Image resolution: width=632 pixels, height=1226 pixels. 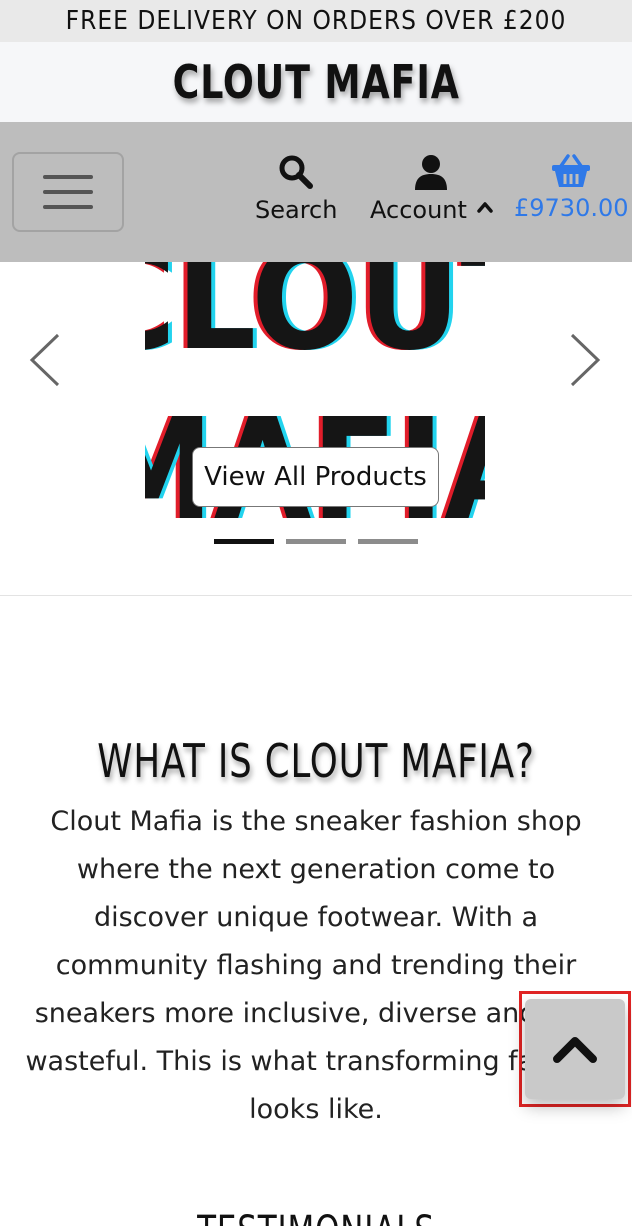 I want to click on testimonials-heading: TESTIMONIALS, so click(x=316, y=1217).